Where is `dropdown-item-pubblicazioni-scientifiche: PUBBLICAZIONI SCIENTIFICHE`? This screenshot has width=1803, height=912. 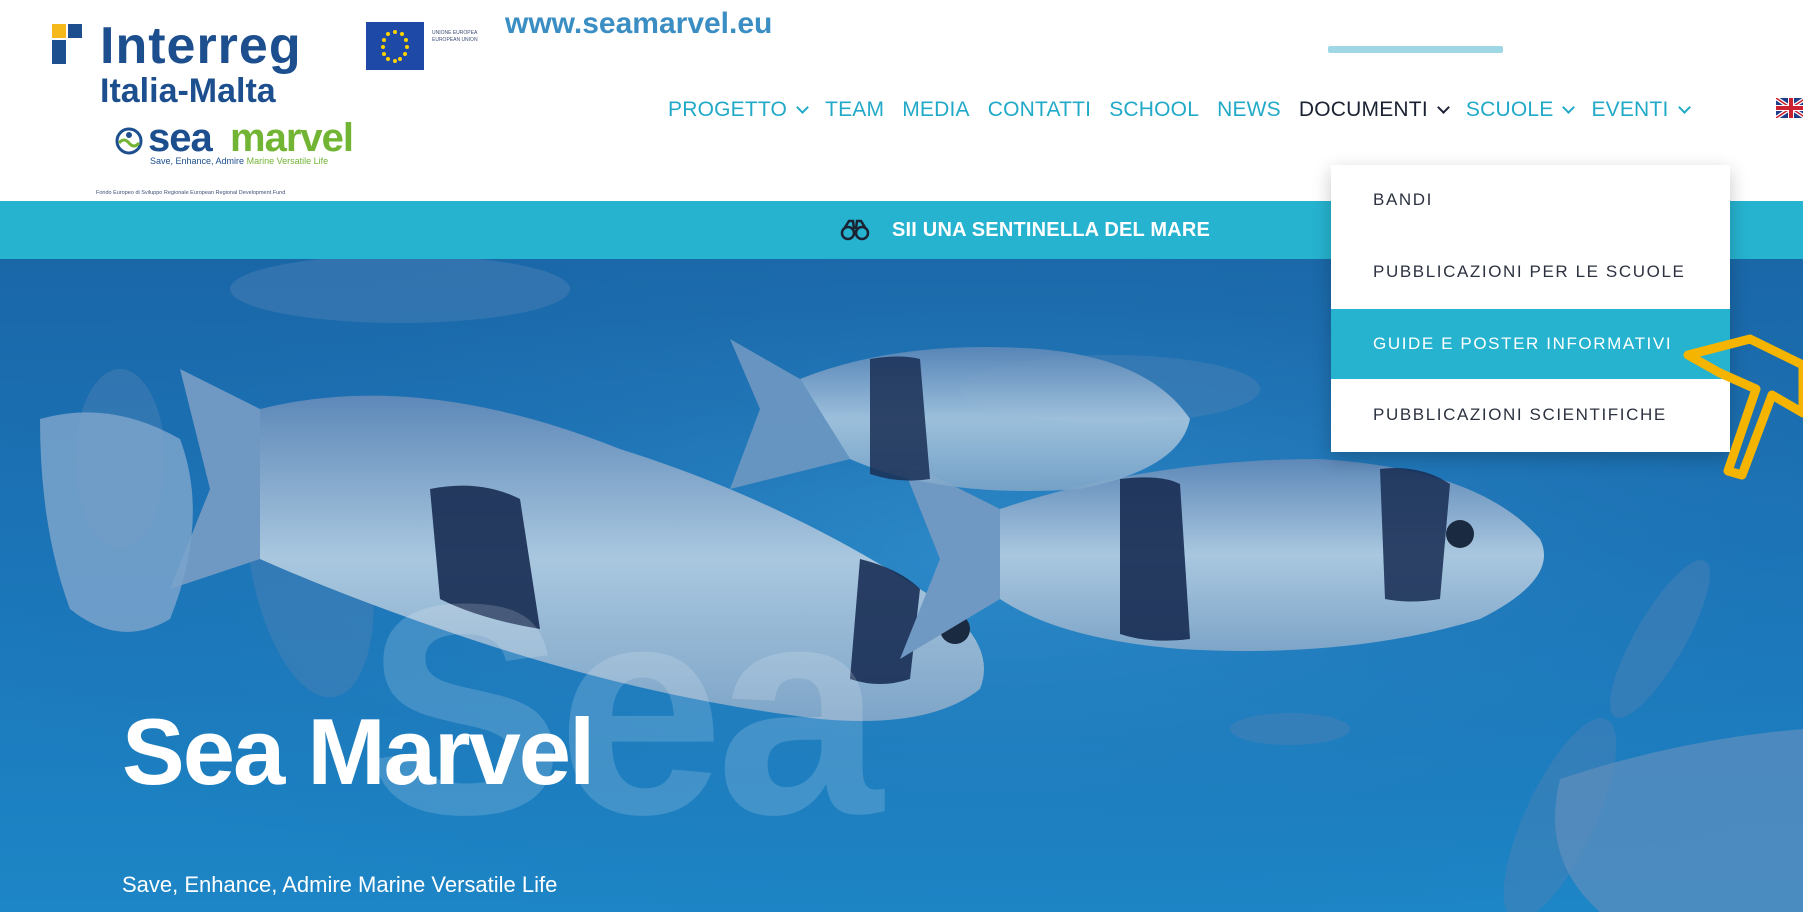 dropdown-item-pubblicazioni-scientifiche: PUBBLICAZIONI SCIENTIFICHE is located at coordinates (1530, 415).